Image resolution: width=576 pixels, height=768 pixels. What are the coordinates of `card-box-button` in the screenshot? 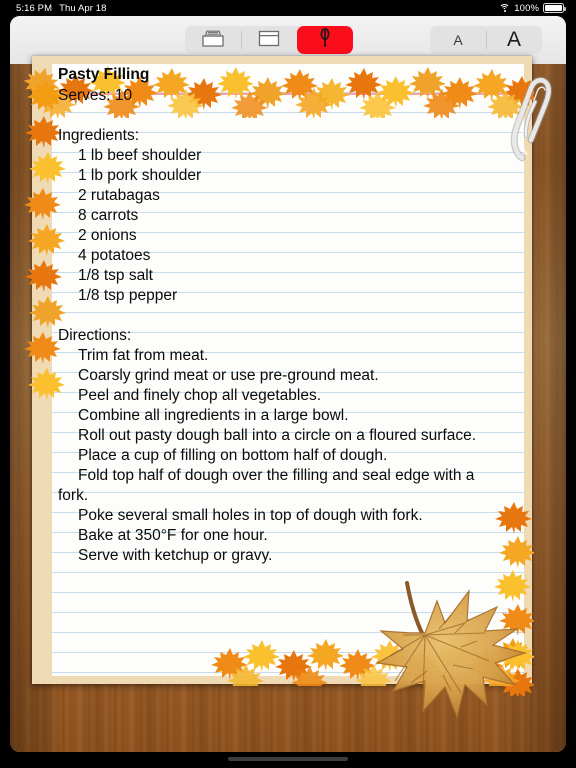 It's located at (213, 40).